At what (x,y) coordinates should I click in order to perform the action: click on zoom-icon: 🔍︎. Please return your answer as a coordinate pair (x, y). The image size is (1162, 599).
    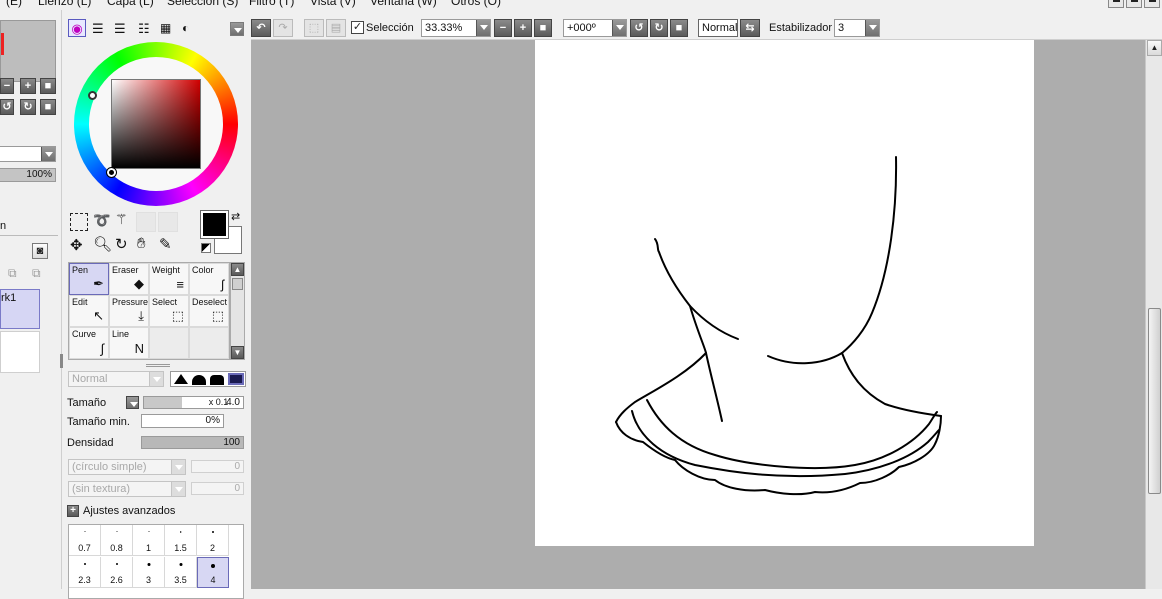
    Looking at the image, I should click on (102, 244).